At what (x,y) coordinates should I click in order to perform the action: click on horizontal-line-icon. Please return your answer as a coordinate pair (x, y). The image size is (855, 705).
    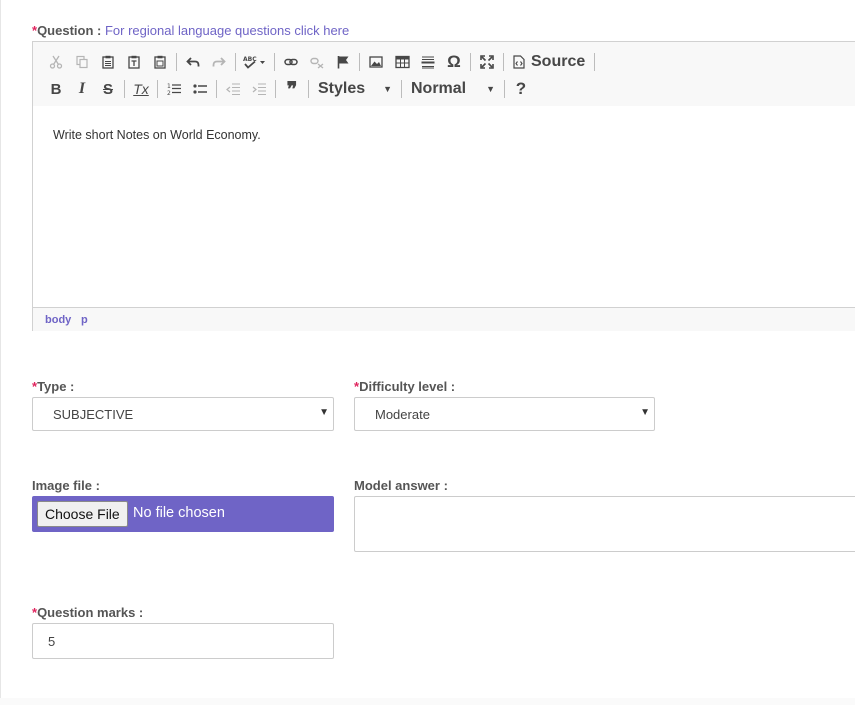
    Looking at the image, I should click on (428, 62).